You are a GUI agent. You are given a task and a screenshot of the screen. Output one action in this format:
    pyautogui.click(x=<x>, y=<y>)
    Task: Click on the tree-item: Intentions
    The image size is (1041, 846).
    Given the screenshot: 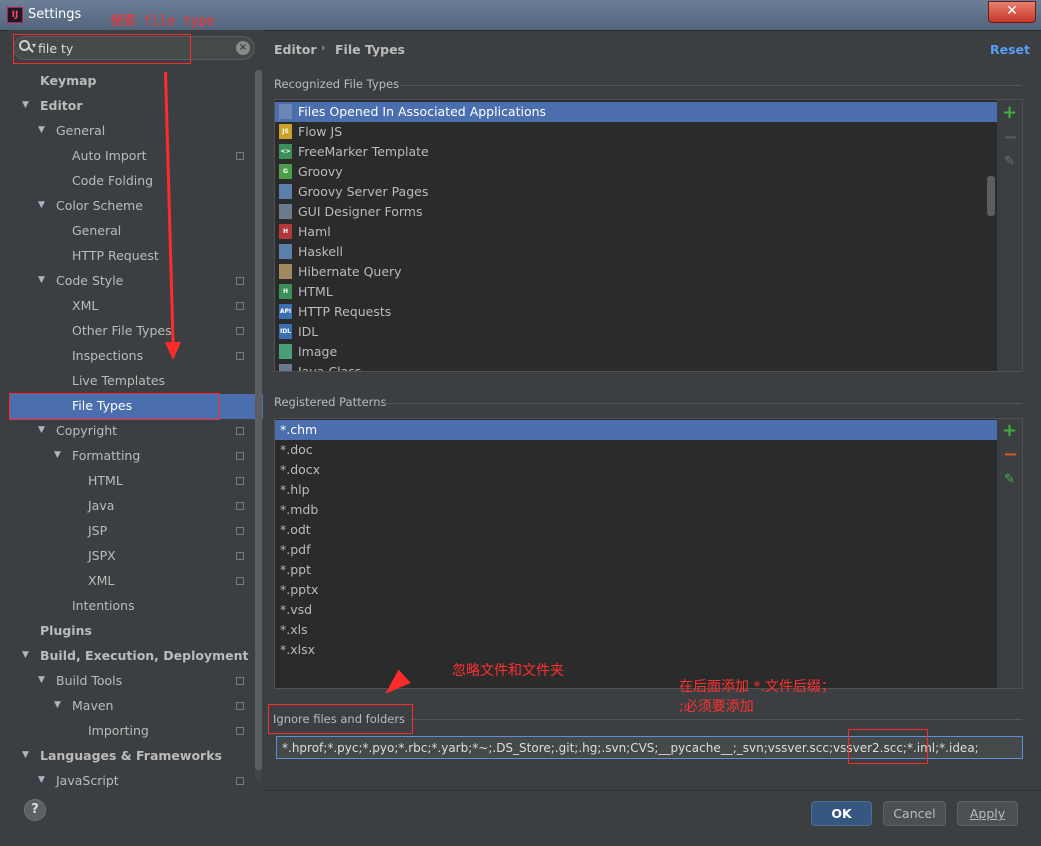 What is the action you would take?
    pyautogui.click(x=127, y=605)
    